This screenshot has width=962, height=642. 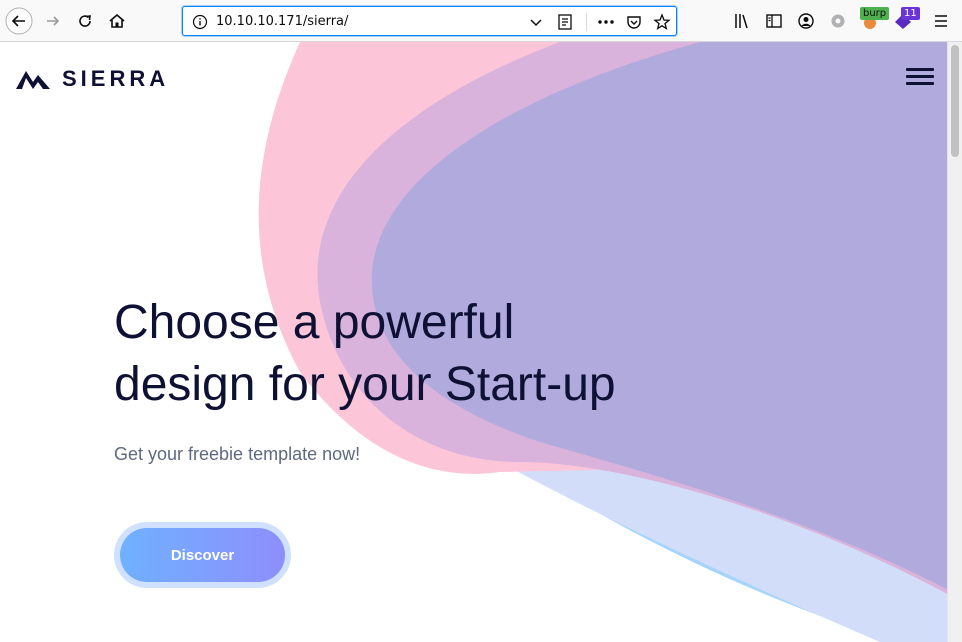 I want to click on chevron-down-icon, so click(x=536, y=22).